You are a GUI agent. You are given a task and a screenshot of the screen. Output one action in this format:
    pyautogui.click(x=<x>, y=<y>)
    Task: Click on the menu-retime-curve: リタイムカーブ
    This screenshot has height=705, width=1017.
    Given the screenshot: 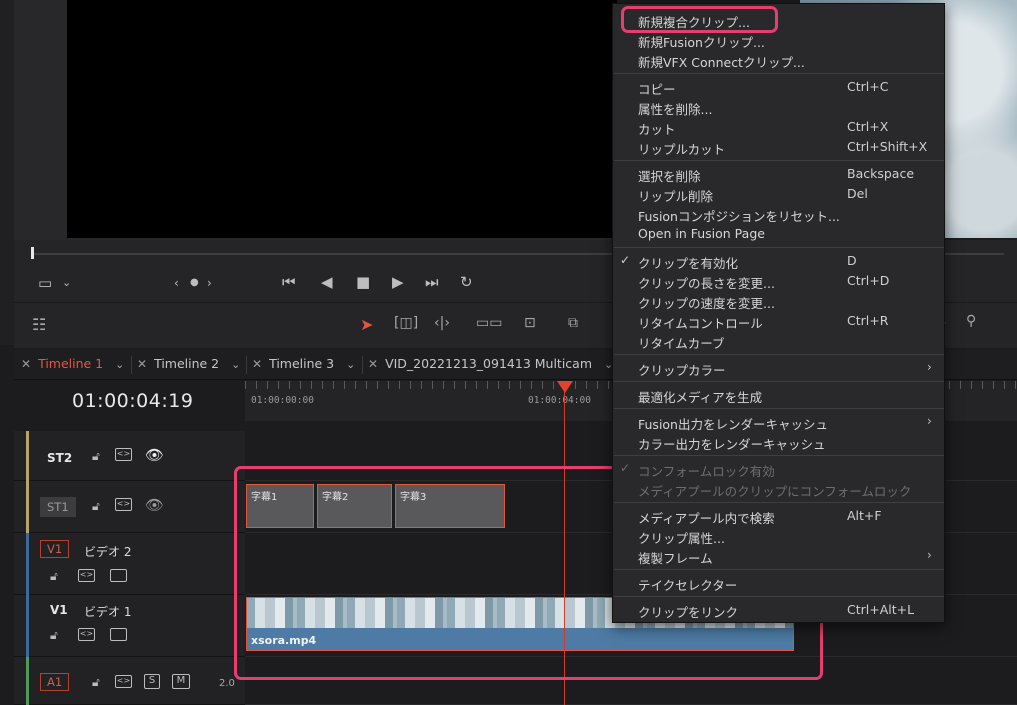 What is the action you would take?
    pyautogui.click(x=681, y=342)
    